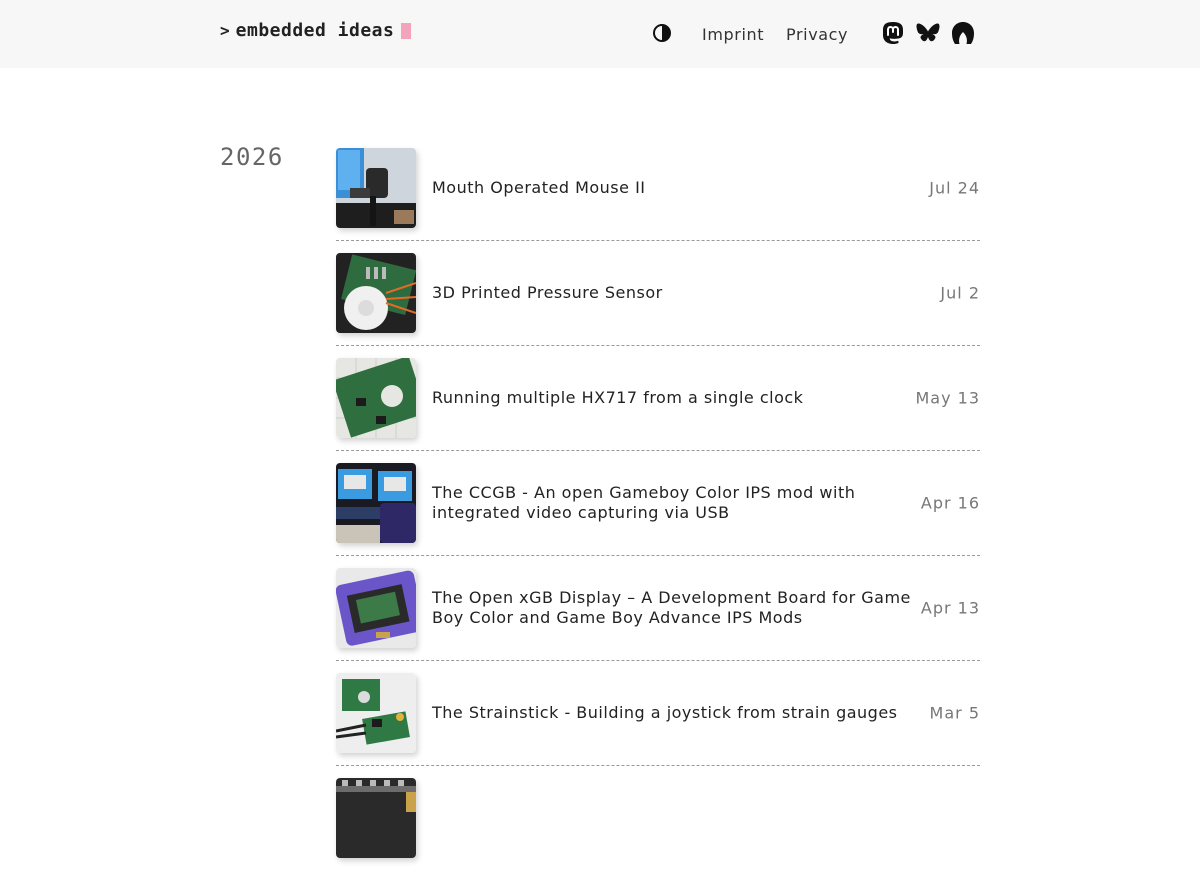 The image size is (1200, 883). I want to click on nav-privacy: Privacy, so click(817, 34).